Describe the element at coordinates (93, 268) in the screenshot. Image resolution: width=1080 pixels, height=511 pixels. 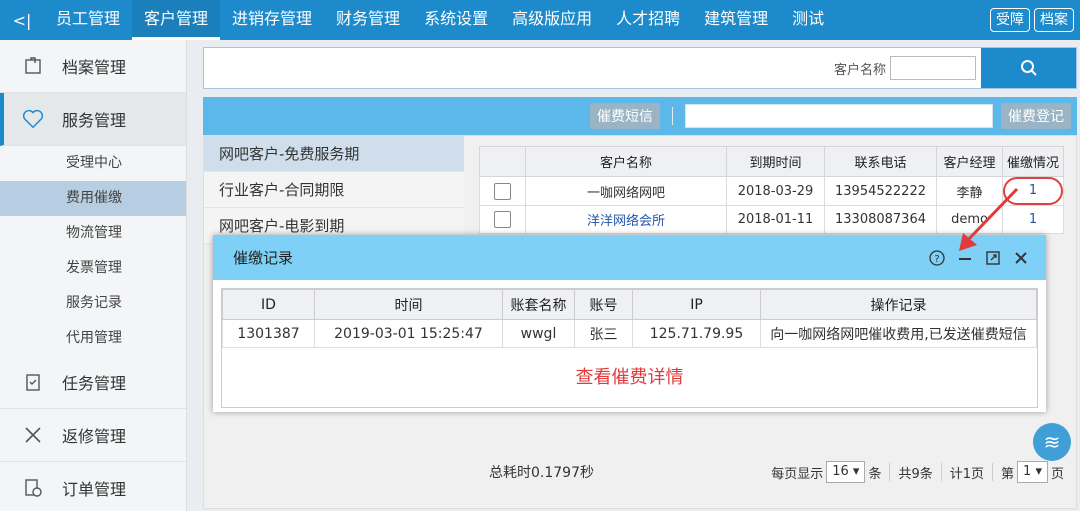
I see `sidebar-sub-invoice: 发票管理` at that location.